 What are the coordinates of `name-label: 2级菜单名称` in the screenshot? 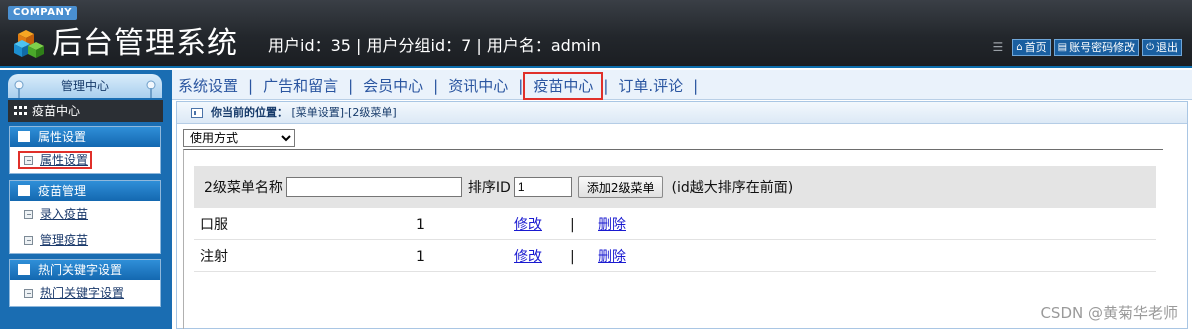 It's located at (243, 188).